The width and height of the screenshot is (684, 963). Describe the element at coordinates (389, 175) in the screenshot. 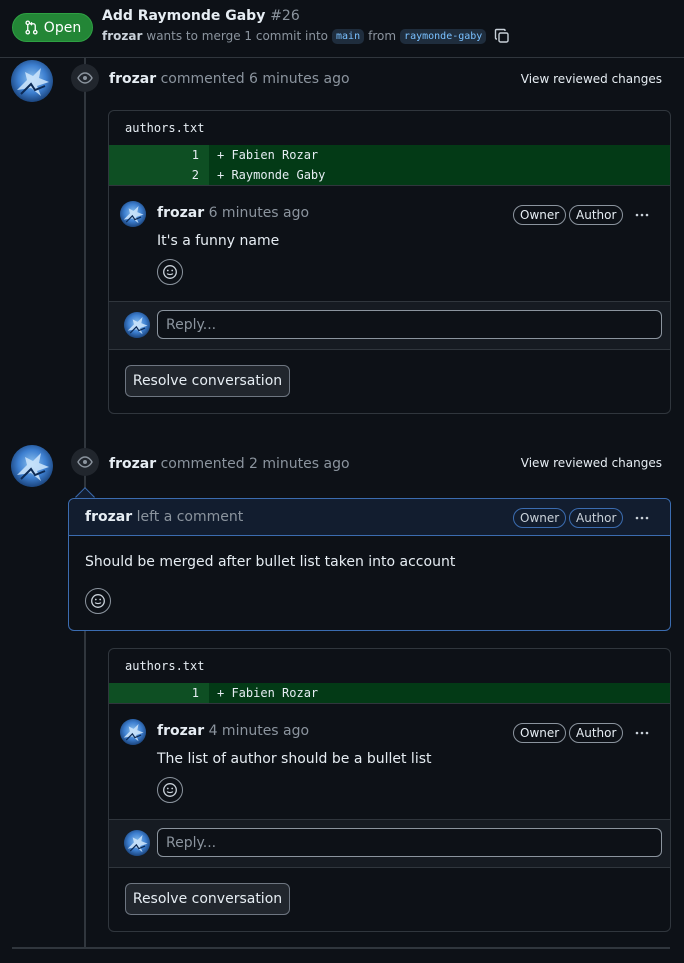

I see `diff-line: 2 + Raymonde Gaby` at that location.